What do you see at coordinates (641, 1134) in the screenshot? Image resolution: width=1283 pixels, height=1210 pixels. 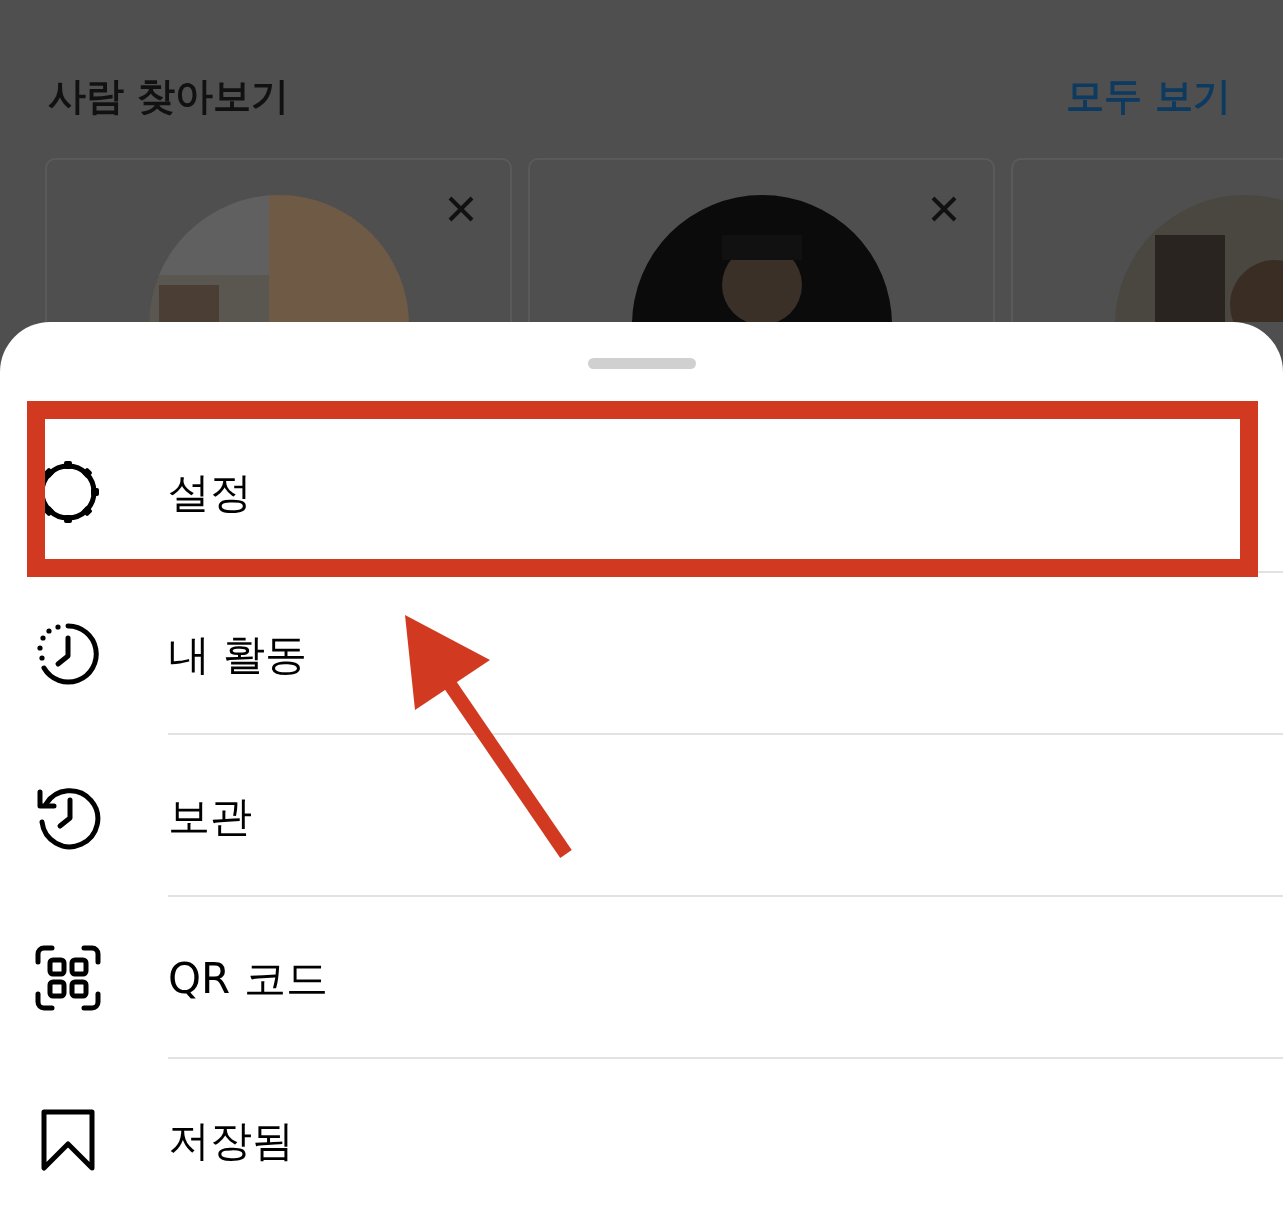 I see `menu-item: 저장됨` at bounding box center [641, 1134].